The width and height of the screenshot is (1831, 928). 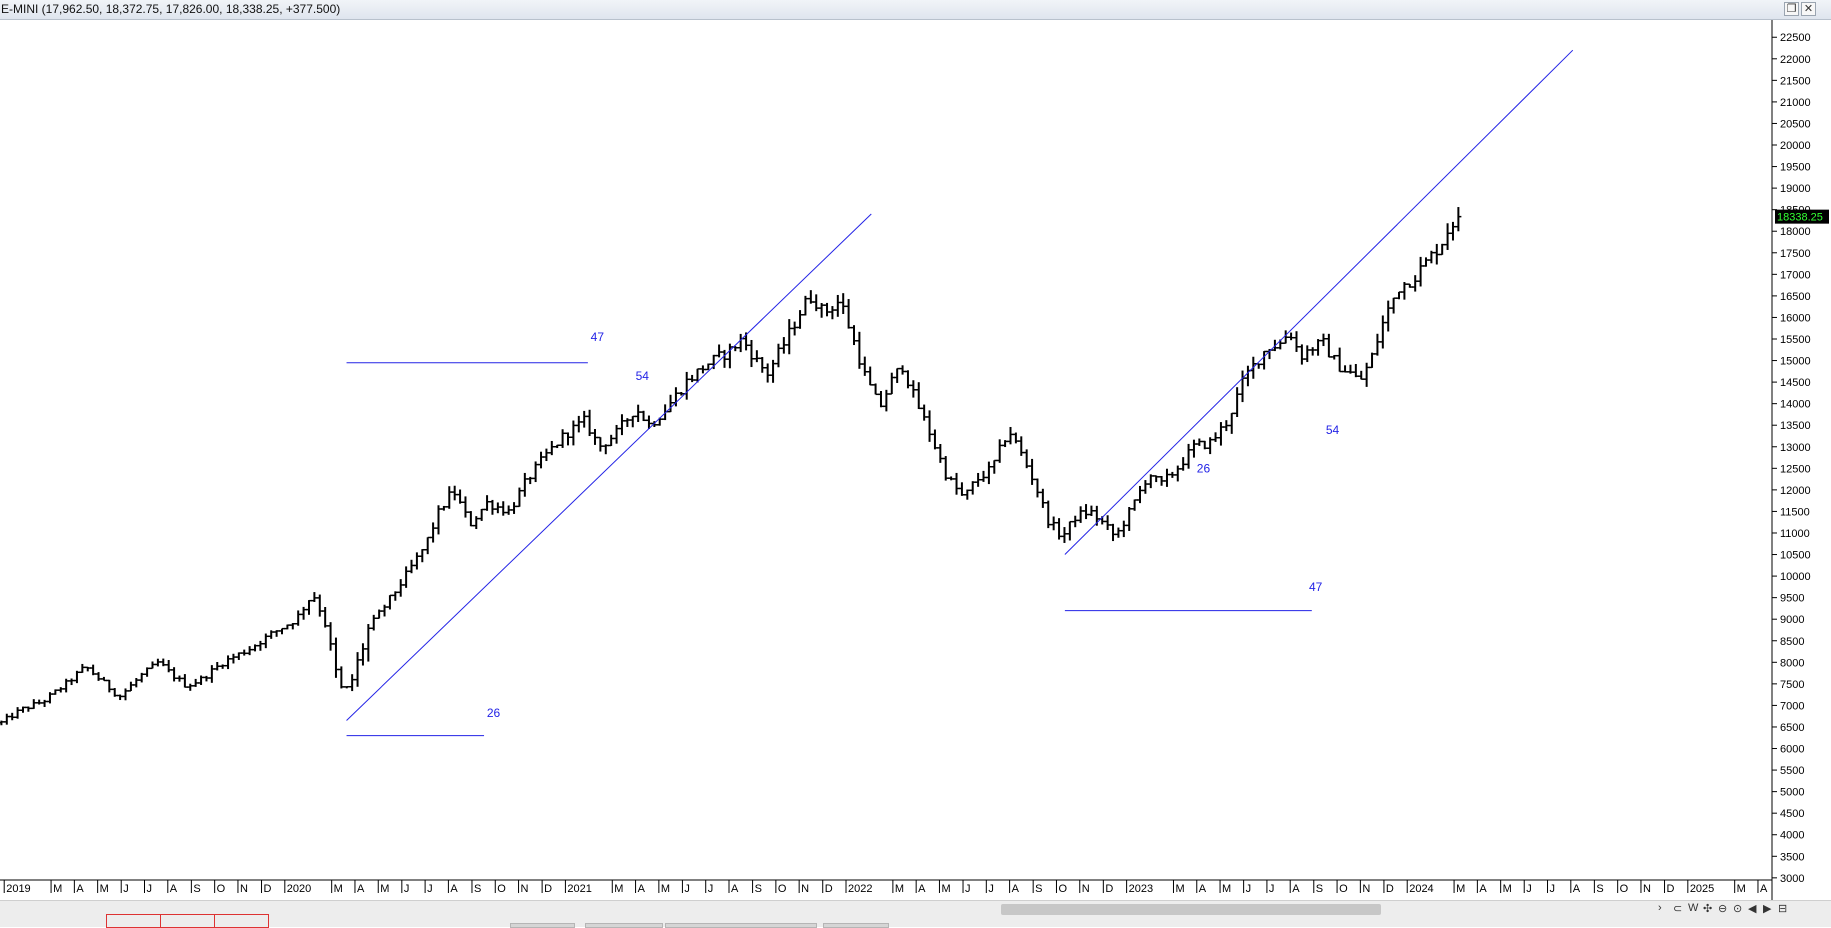 What do you see at coordinates (1795, 491) in the screenshot?
I see `price-axis-label: 12000` at bounding box center [1795, 491].